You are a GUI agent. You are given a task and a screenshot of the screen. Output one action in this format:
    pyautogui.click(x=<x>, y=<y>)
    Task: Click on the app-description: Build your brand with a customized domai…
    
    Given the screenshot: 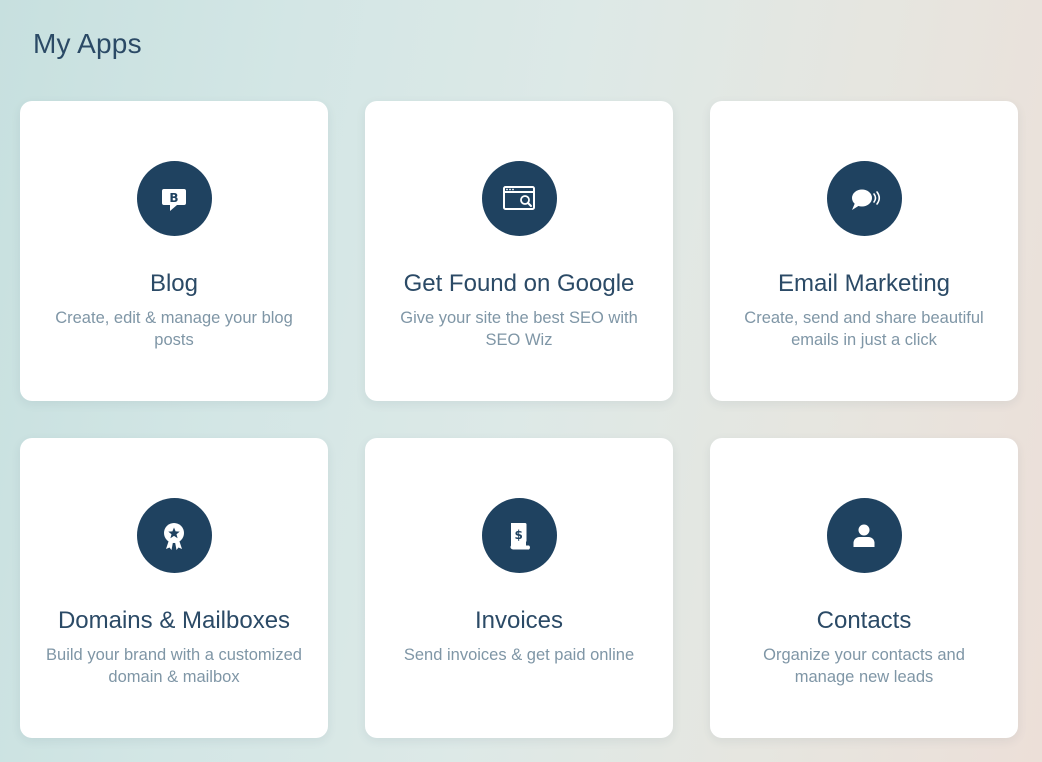 What is the action you would take?
    pyautogui.click(x=174, y=666)
    